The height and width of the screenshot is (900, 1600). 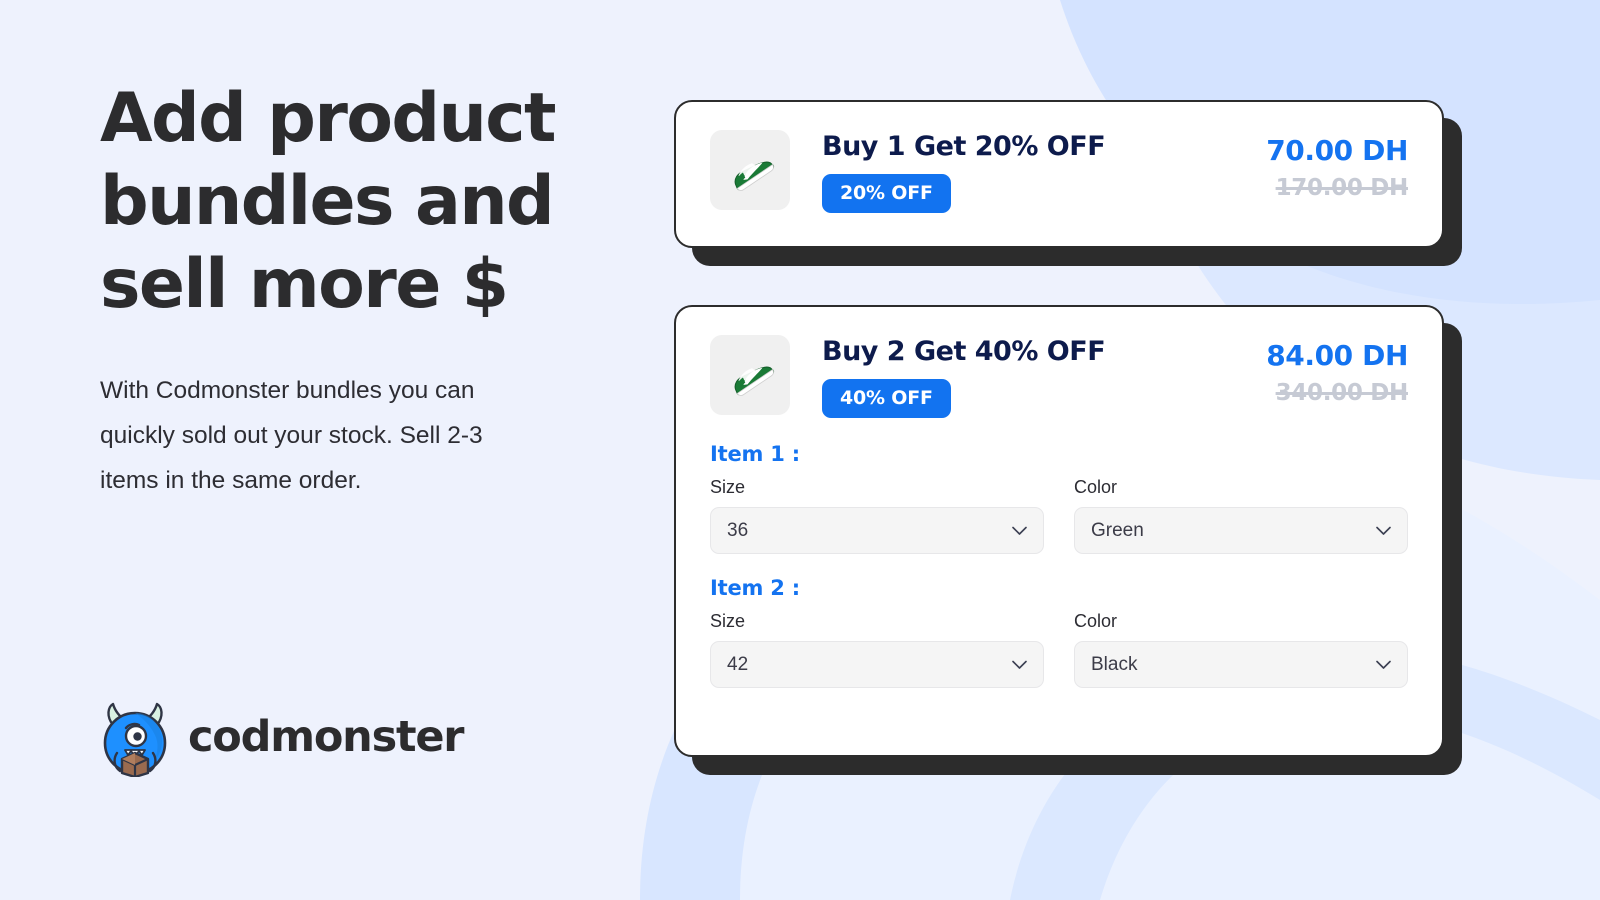 I want to click on price-block: 84.00 DH 340.00 DH, so click(x=1337, y=370).